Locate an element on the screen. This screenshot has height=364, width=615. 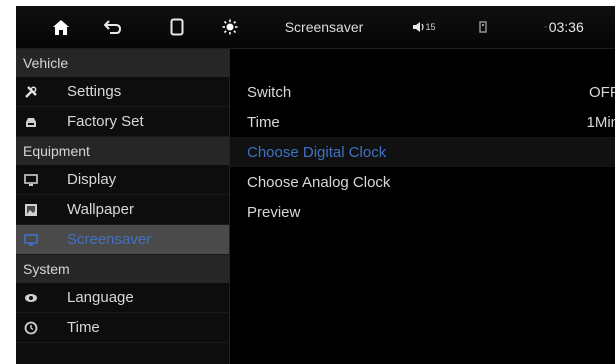
sidebar-item-settings: Settings is located at coordinates (122, 92).